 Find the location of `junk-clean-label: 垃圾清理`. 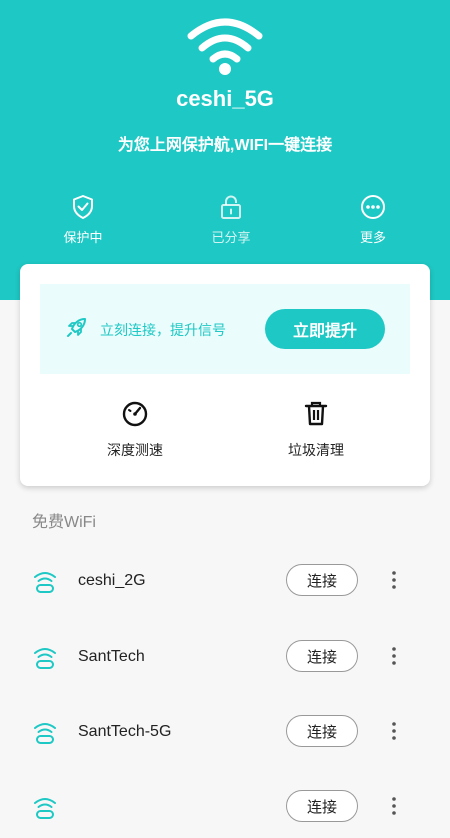

junk-clean-label: 垃圾清理 is located at coordinates (316, 450).